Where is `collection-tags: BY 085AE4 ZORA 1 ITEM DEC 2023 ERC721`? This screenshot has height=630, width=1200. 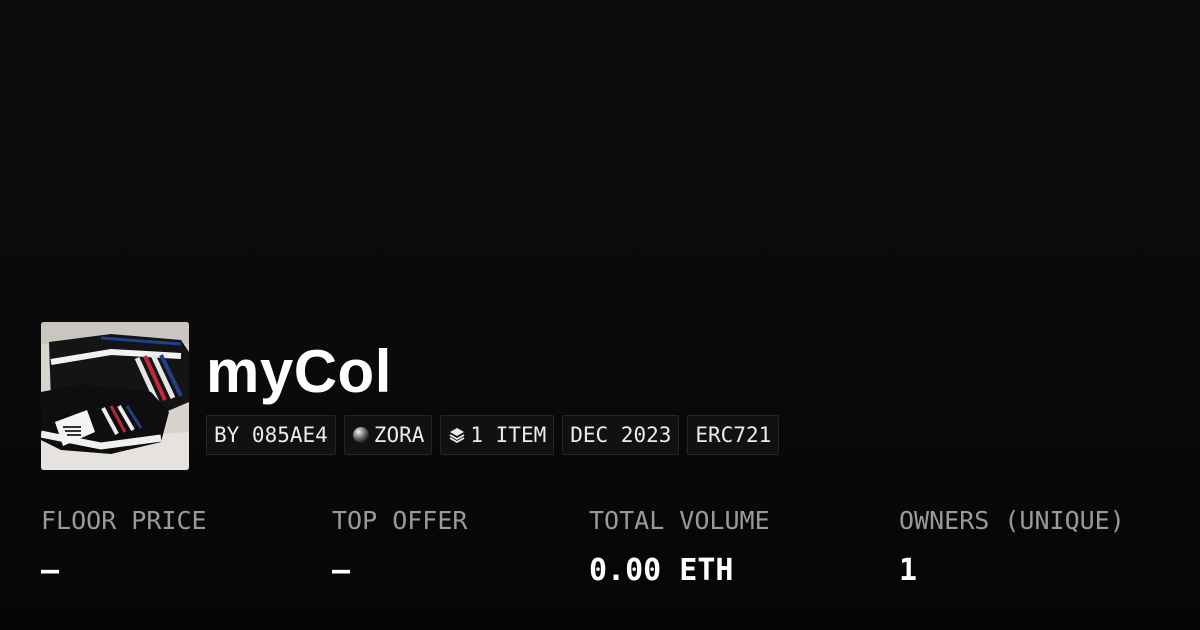 collection-tags: BY 085AE4 ZORA 1 ITEM DEC 2023 ERC721 is located at coordinates (493, 435).